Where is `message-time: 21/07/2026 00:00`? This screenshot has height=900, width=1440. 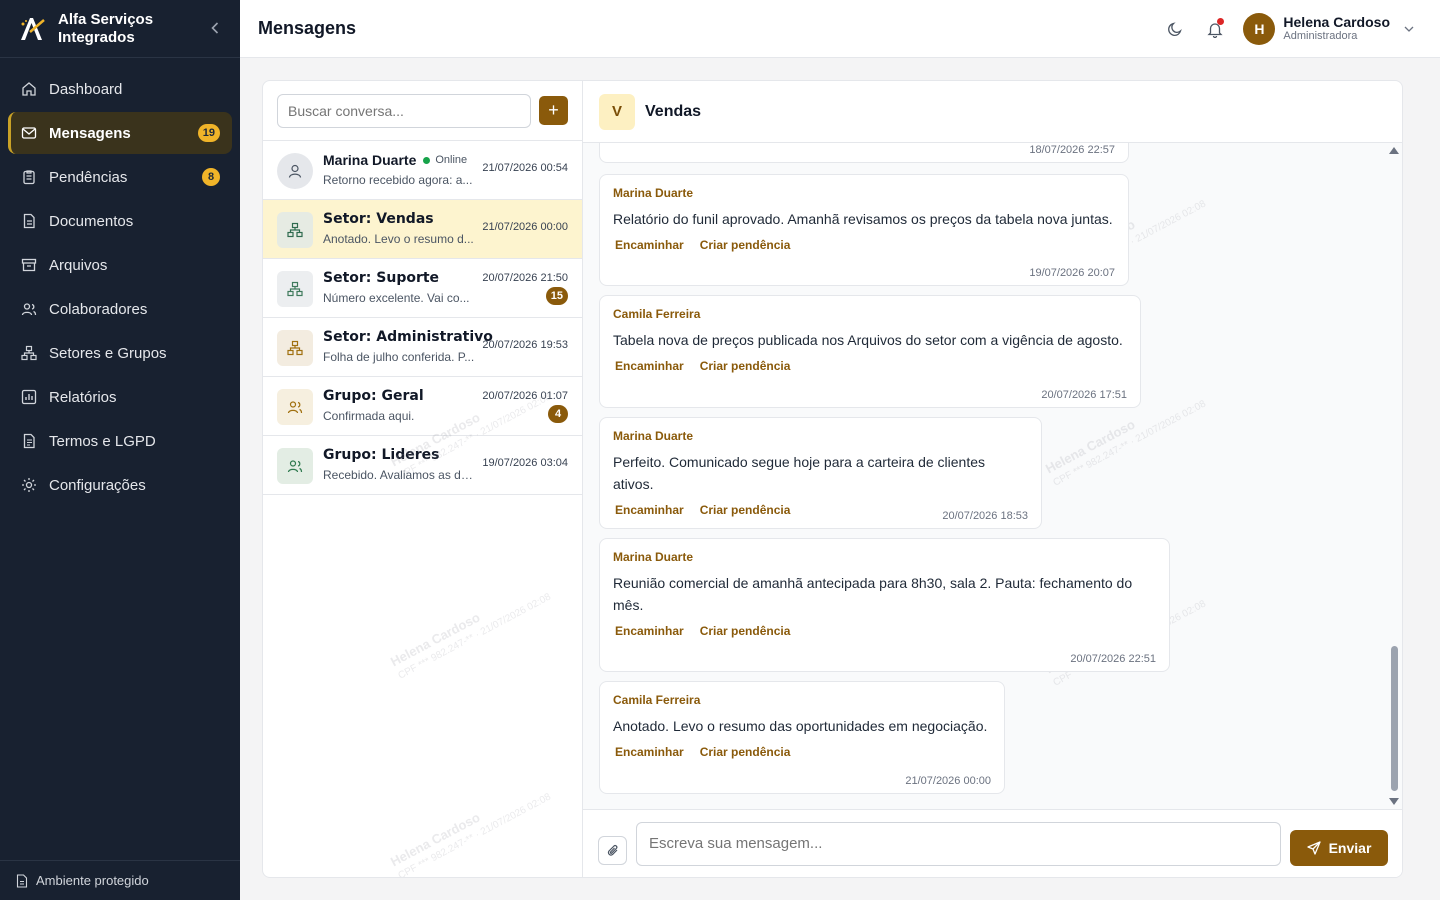
message-time: 21/07/2026 00:00 is located at coordinates (948, 781).